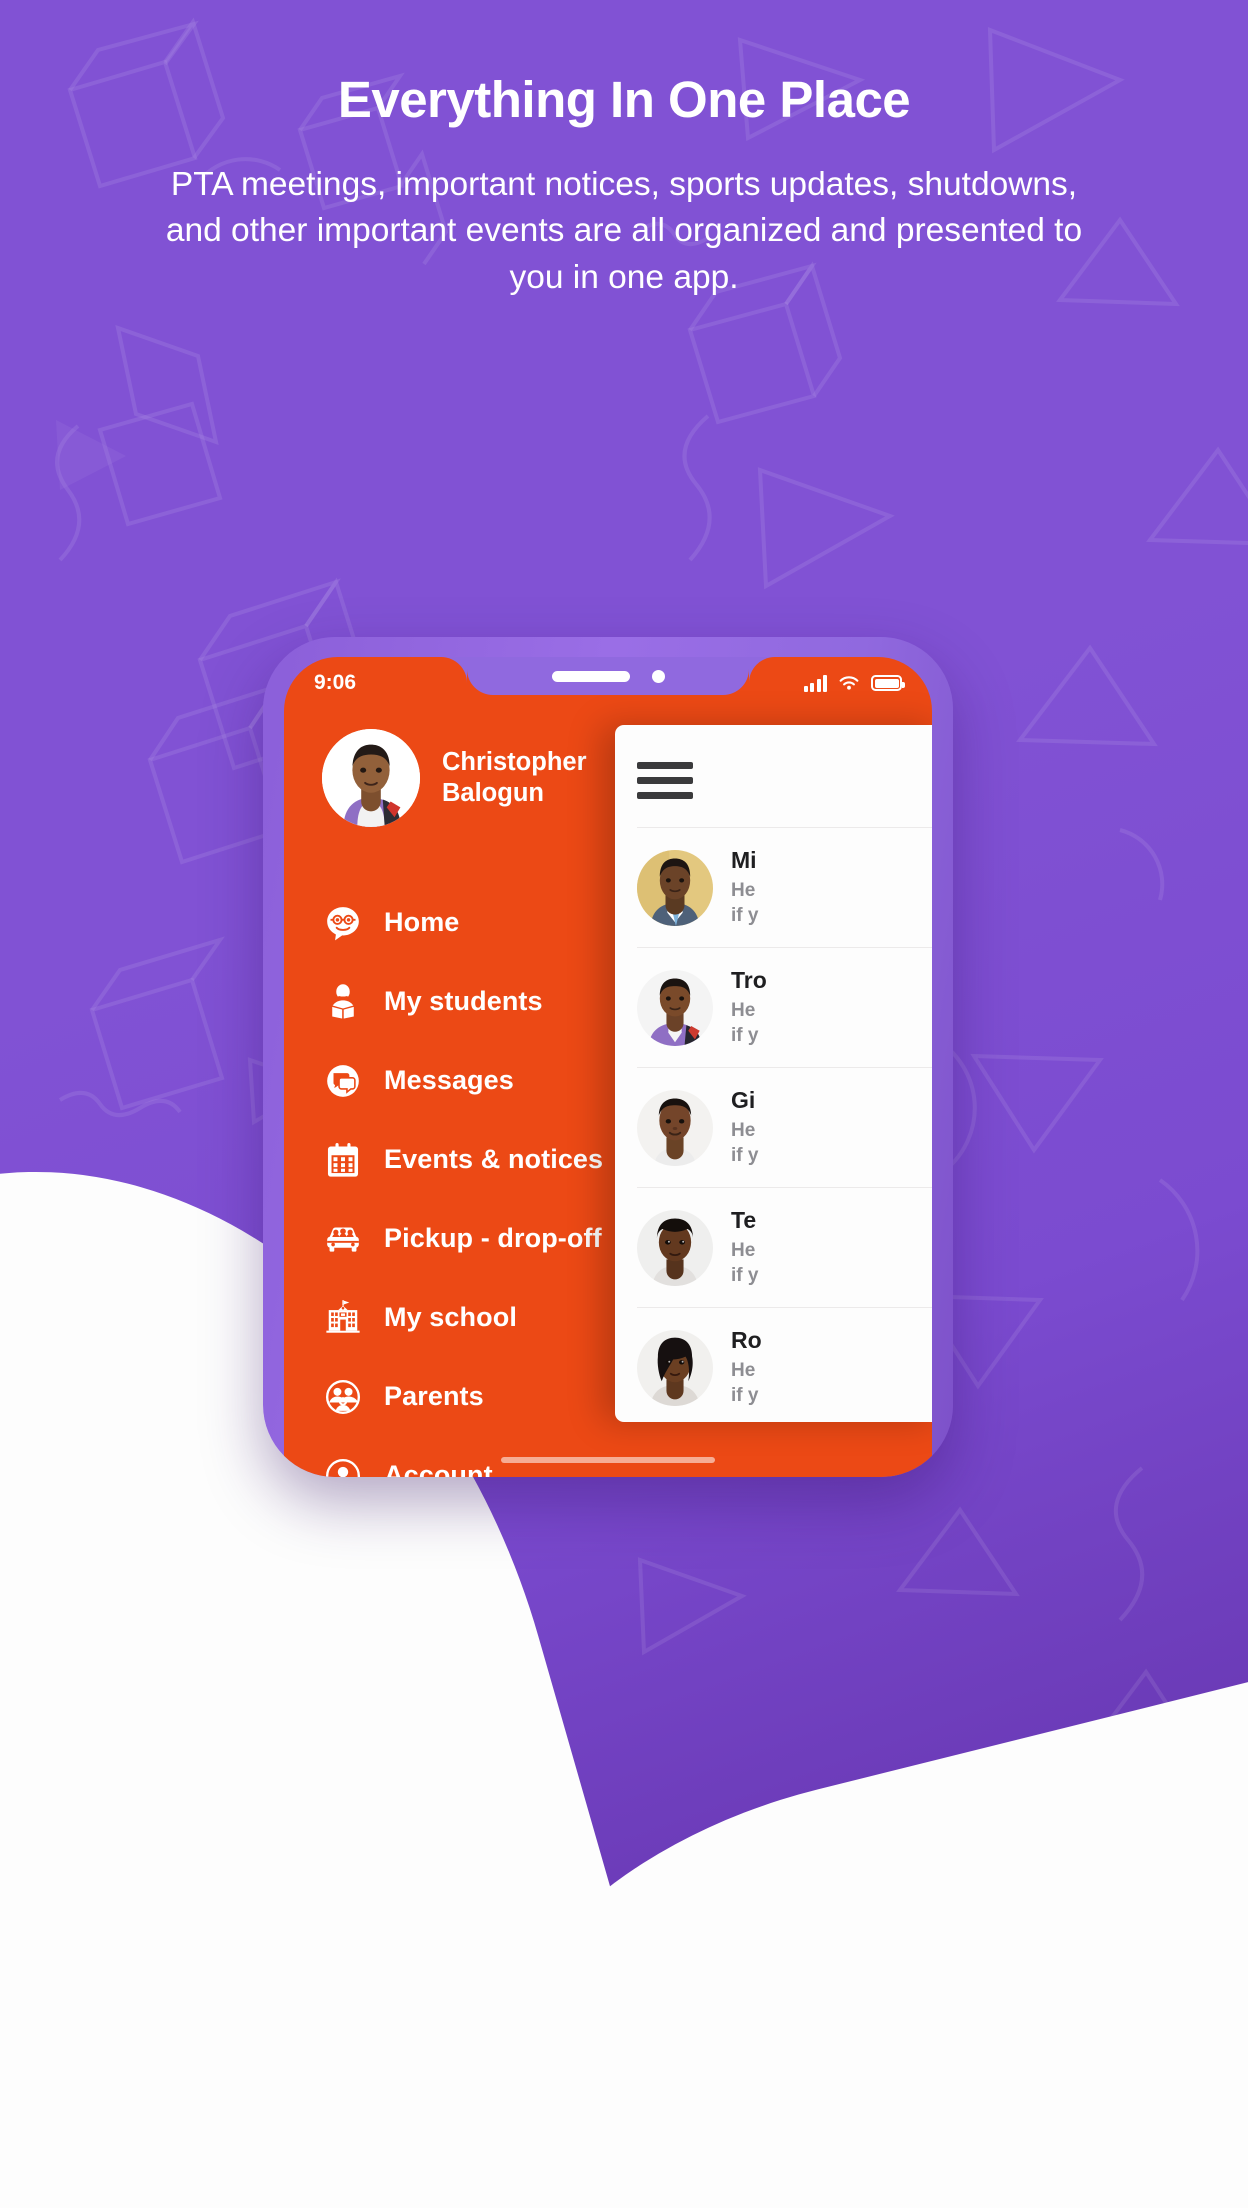 The width and height of the screenshot is (1248, 2208). Describe the element at coordinates (343, 1002) in the screenshot. I see `student-reading-icon` at that location.